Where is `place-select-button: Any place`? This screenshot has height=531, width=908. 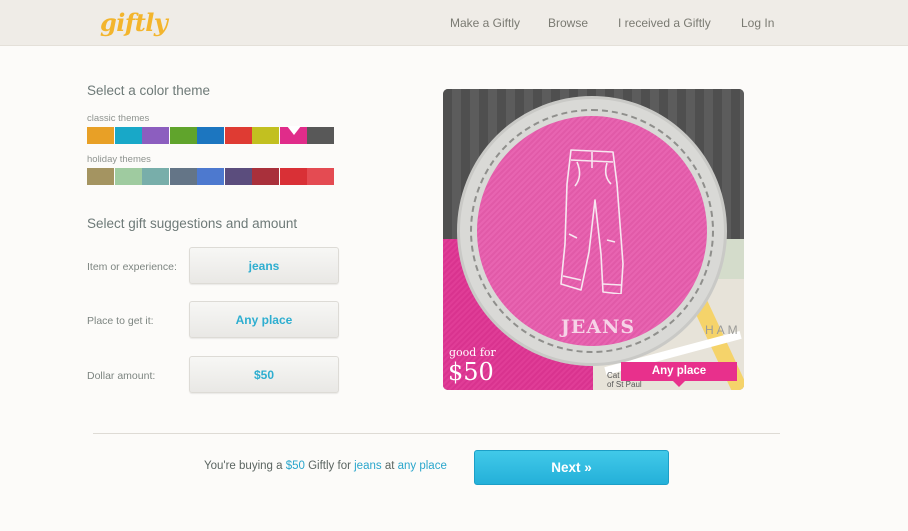
place-select-button: Any place is located at coordinates (264, 319).